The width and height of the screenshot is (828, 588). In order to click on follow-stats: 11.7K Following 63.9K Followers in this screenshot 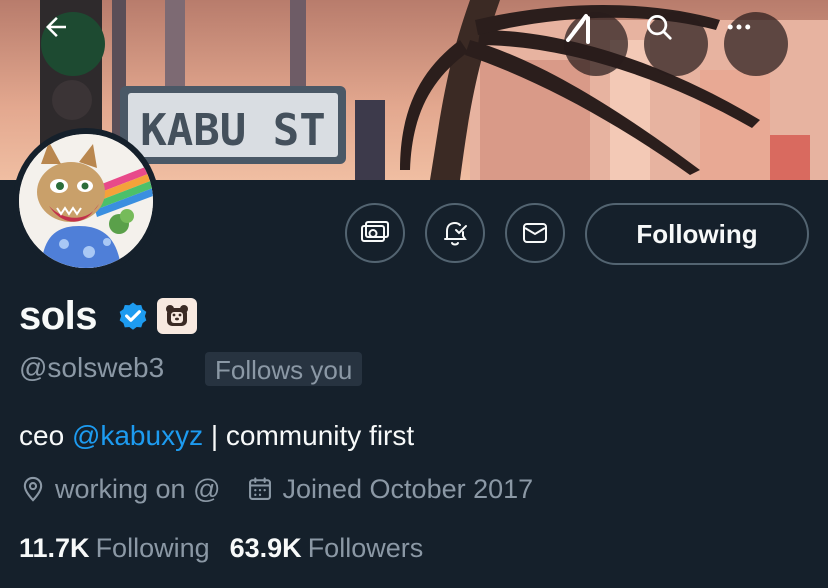, I will do `click(221, 548)`.